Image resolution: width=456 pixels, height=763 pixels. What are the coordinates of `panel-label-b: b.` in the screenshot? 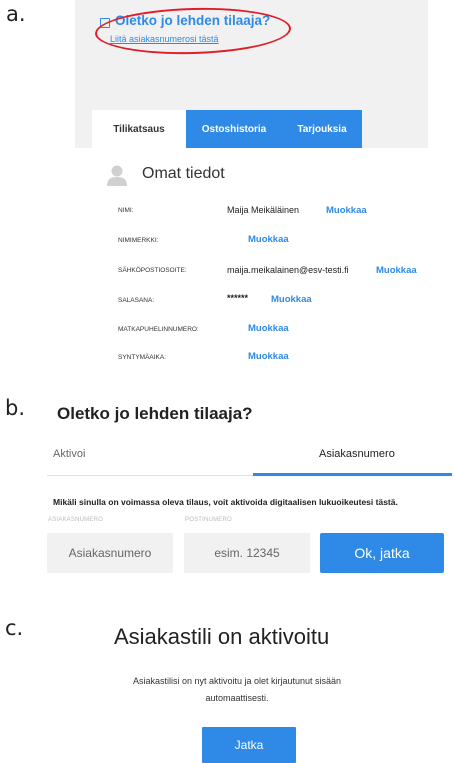 It's located at (15, 408).